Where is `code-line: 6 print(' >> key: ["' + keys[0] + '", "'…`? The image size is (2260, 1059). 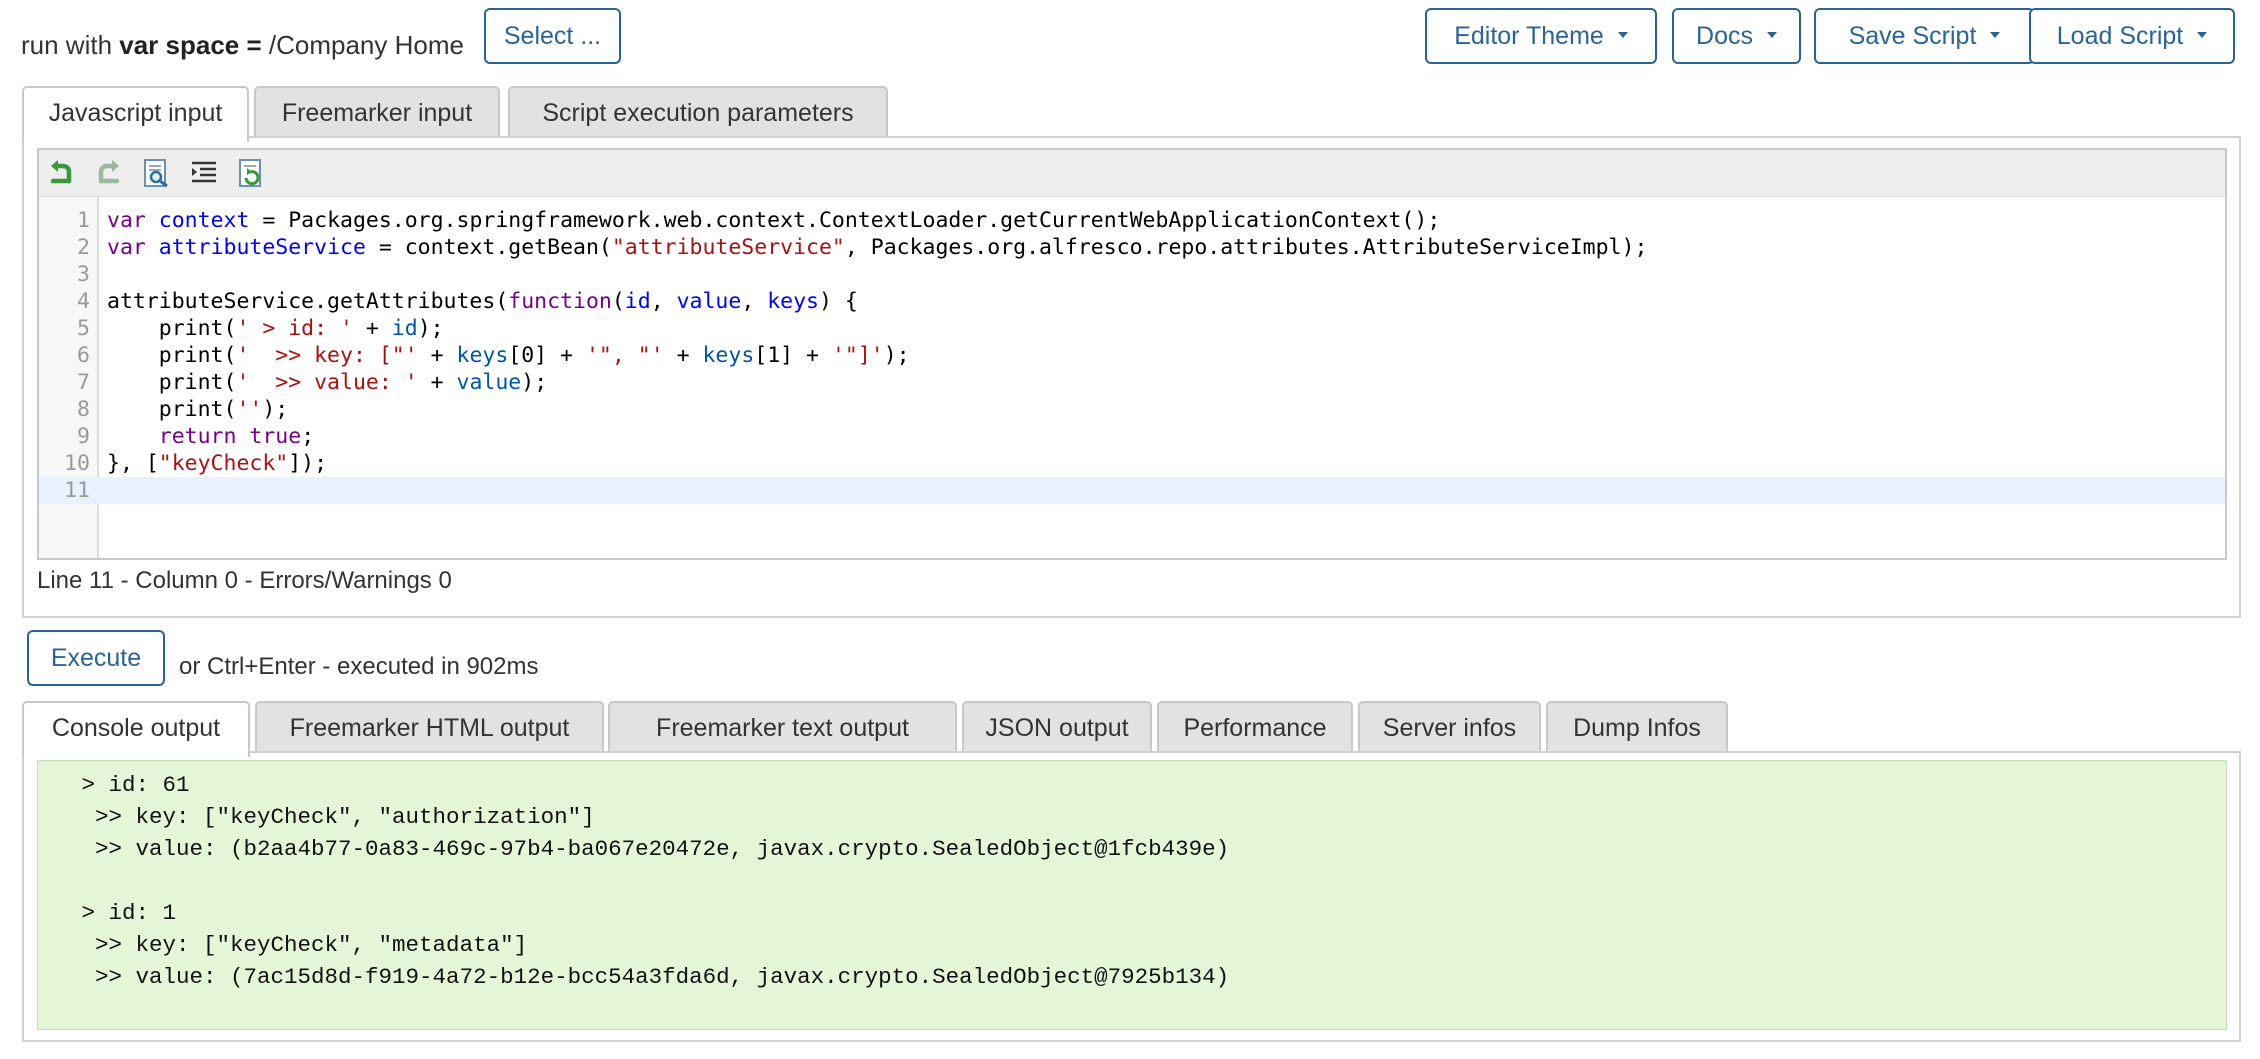
code-line: 6 print(' >> key: ["' + keys[0] + '", "'… is located at coordinates (1132, 355).